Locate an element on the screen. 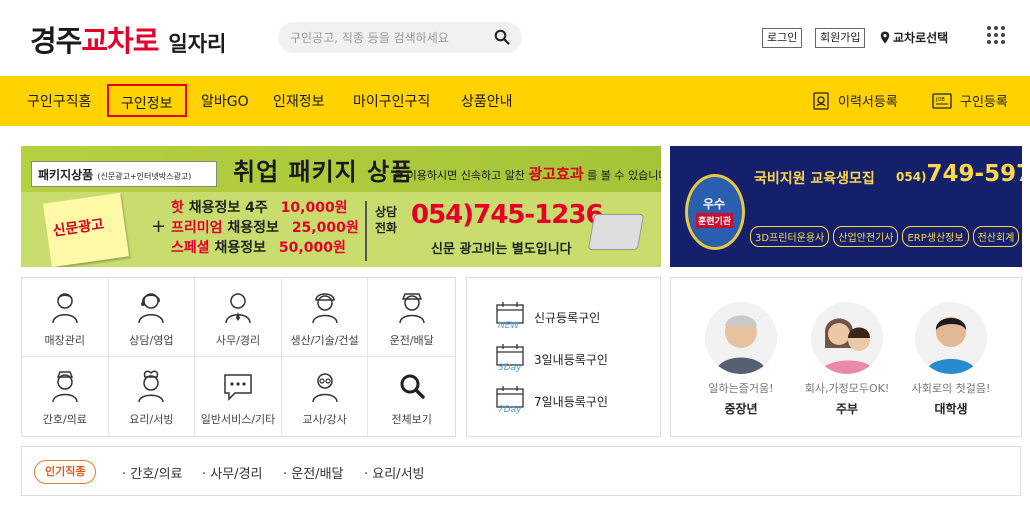 The width and height of the screenshot is (1030, 508). price-row-kind: 스페셜 is located at coordinates (190, 248).